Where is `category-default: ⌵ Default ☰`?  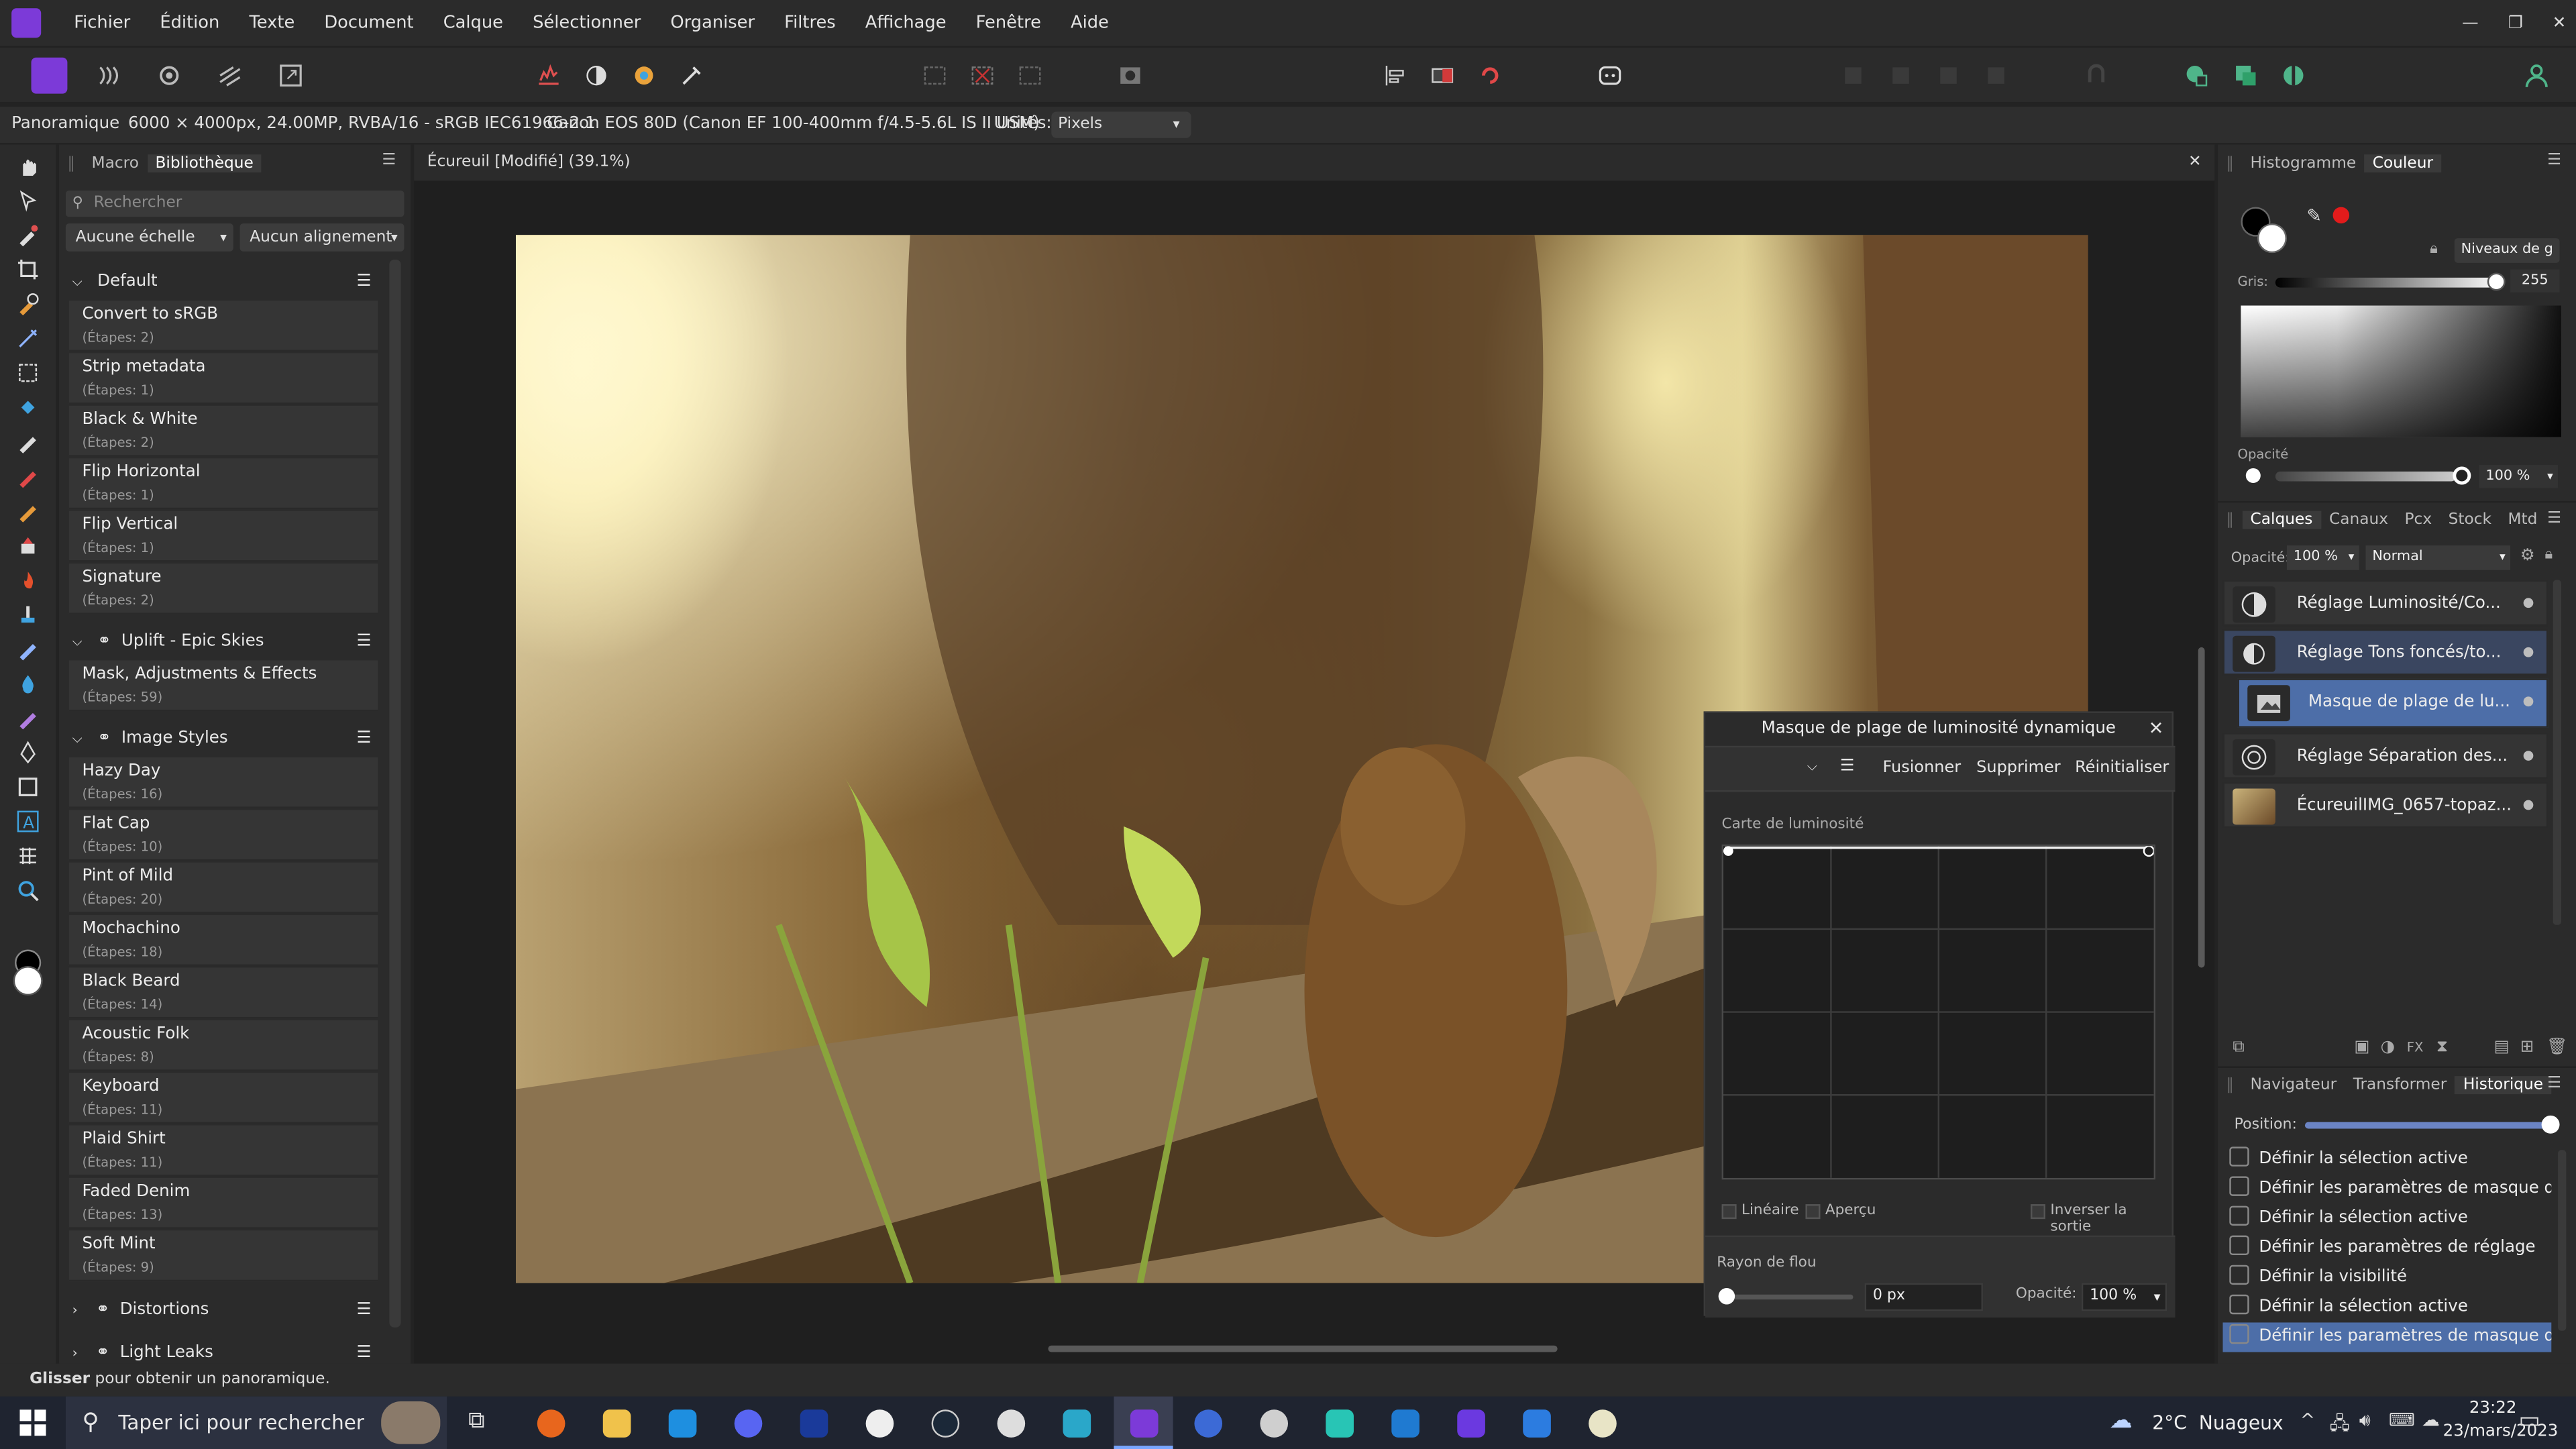
category-default: ⌵ Default ☰ is located at coordinates (222, 282).